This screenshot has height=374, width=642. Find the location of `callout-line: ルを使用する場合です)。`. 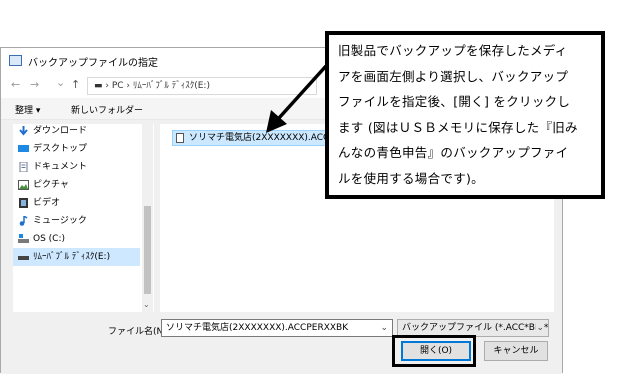

callout-line: ルを使用する場合です)。 is located at coordinates (411, 178).